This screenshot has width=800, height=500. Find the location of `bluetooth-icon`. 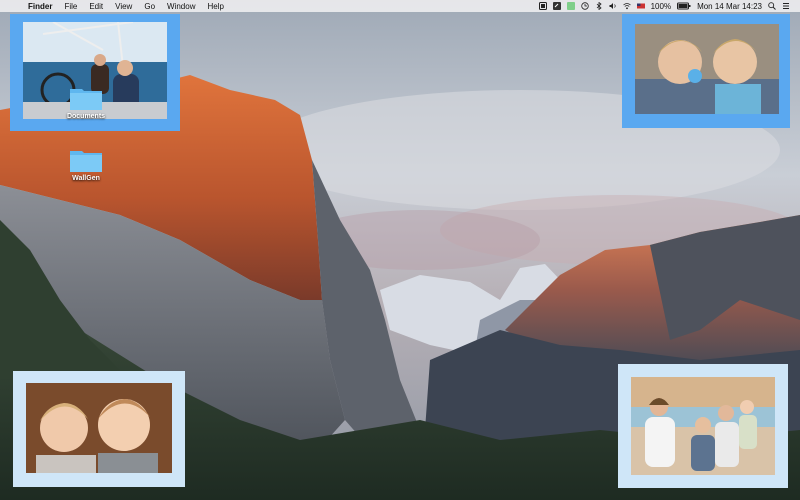

bluetooth-icon is located at coordinates (599, 6).